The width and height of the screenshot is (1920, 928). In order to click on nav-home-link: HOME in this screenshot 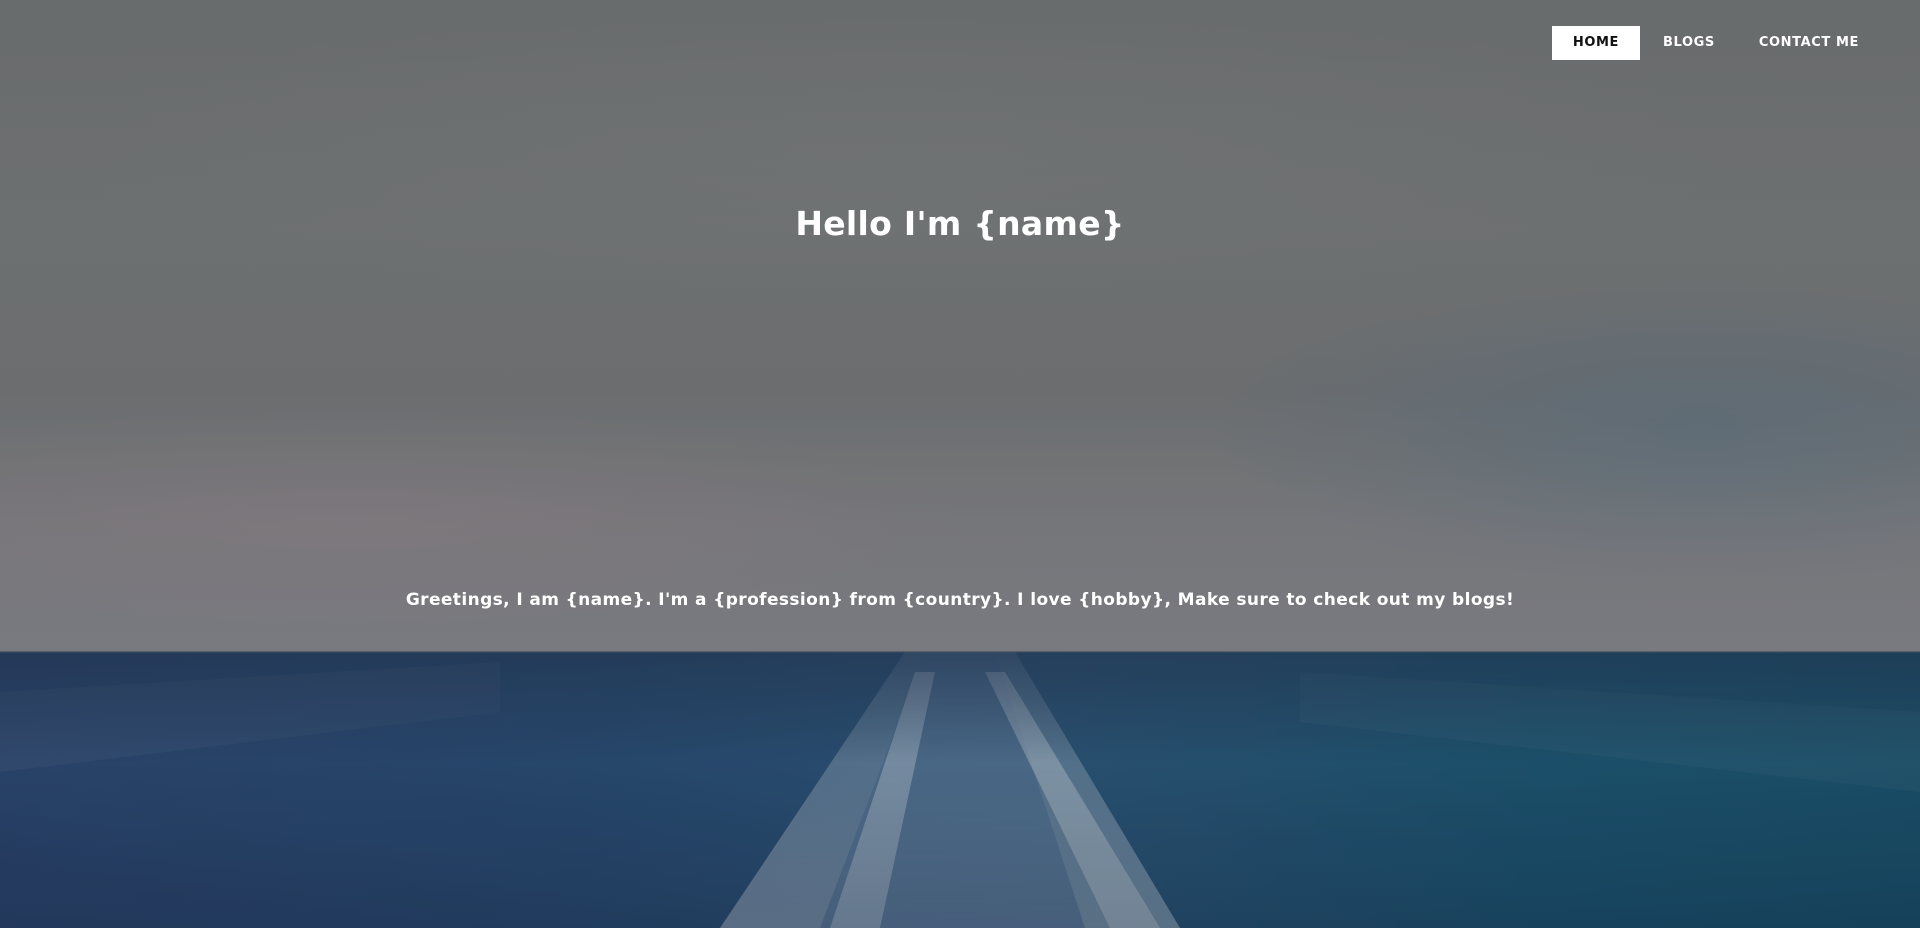, I will do `click(1596, 43)`.